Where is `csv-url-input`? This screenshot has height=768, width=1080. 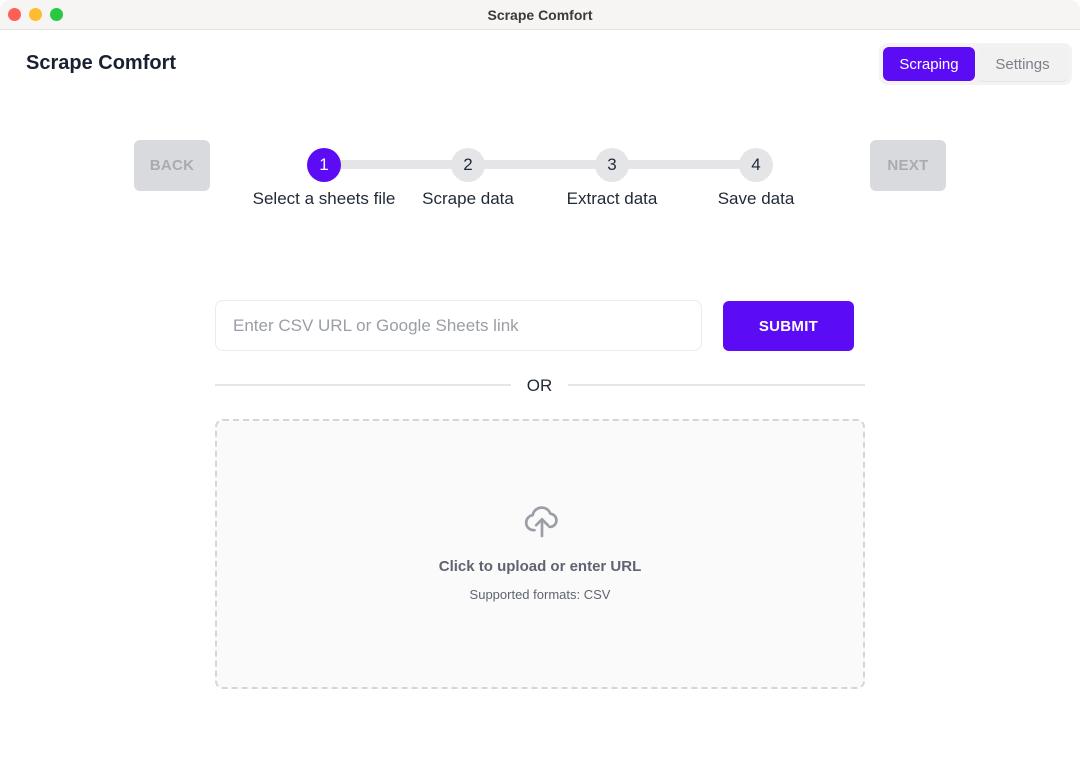
csv-url-input is located at coordinates (458, 325).